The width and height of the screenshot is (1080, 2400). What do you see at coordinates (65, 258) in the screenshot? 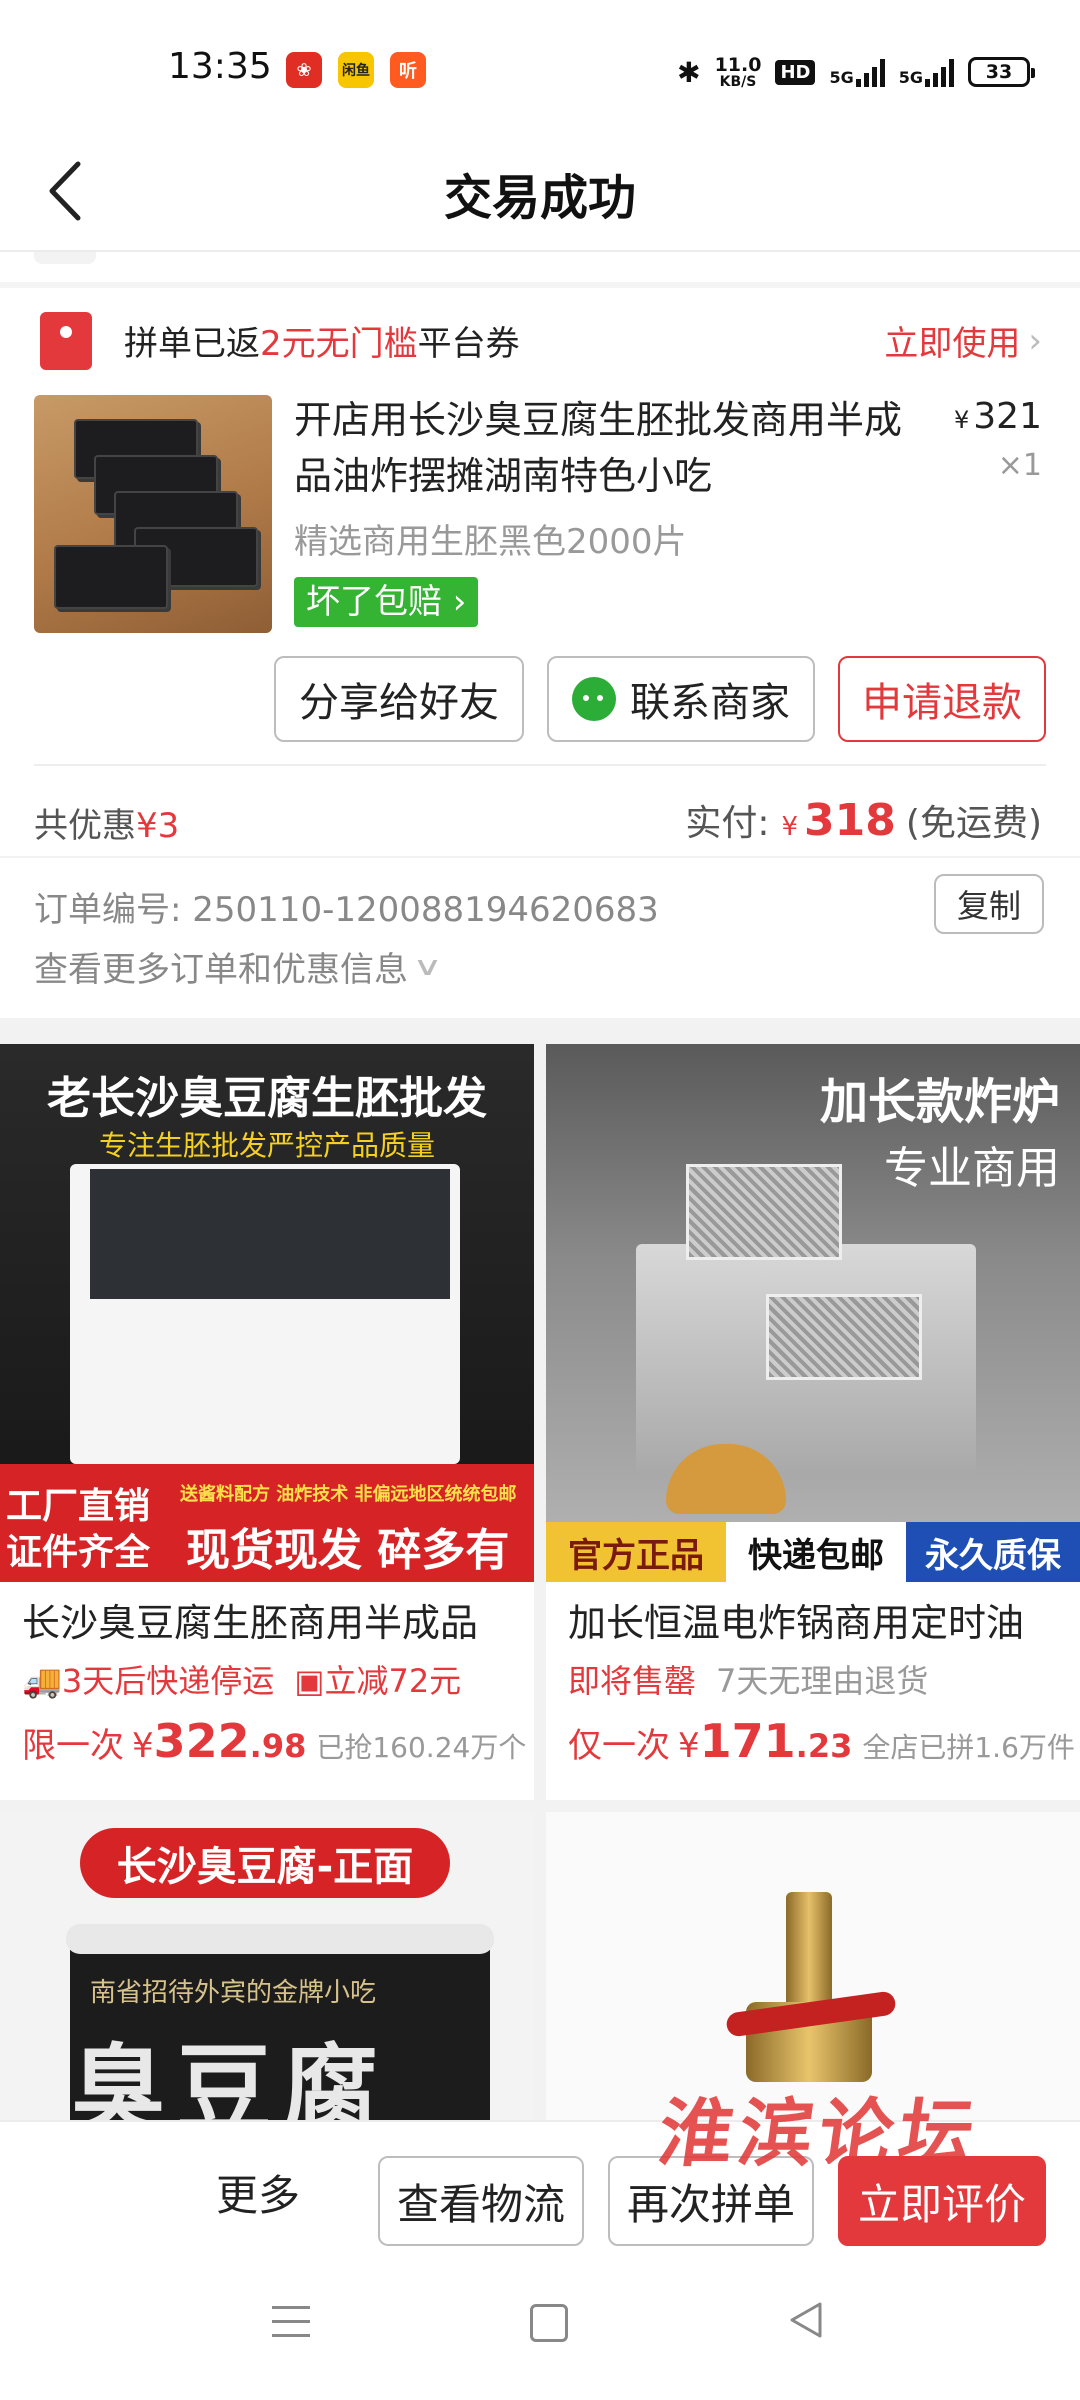
I see `scrolled-content-edge` at bounding box center [65, 258].